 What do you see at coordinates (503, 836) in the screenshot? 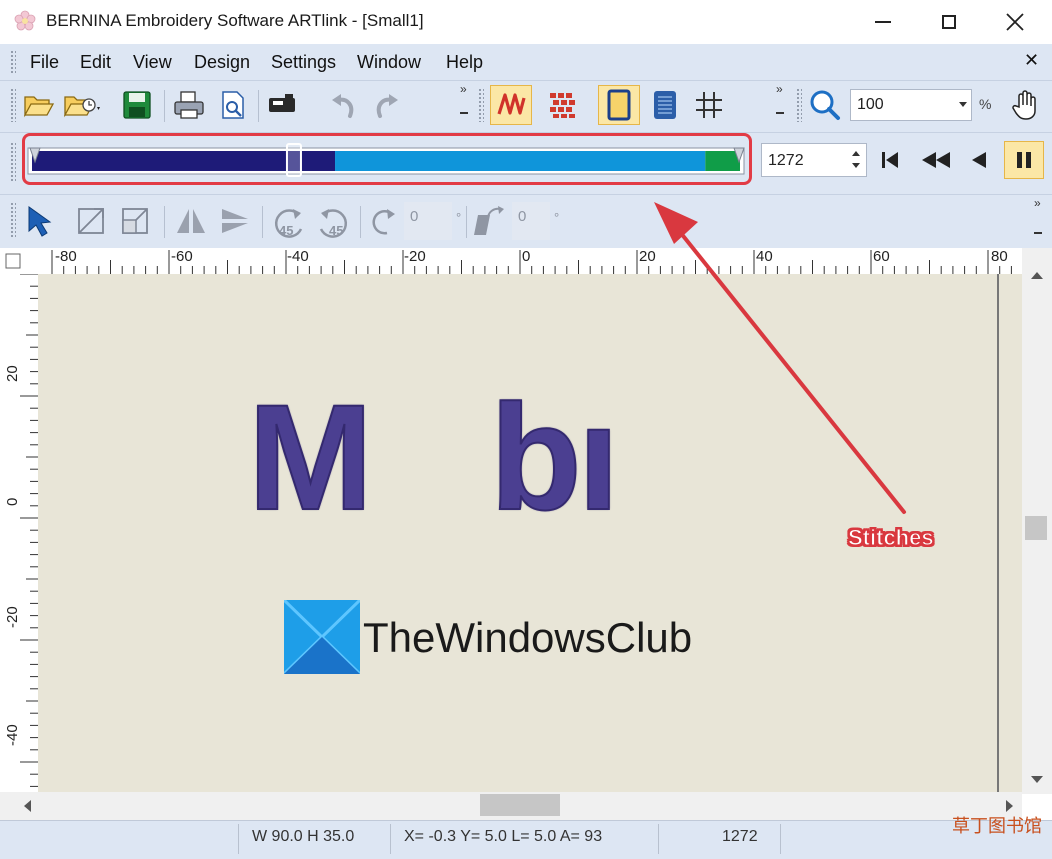
I see `status-cursor-coordinates: X= -0.3 Y= 5.0 L= 5.0 A= 93` at bounding box center [503, 836].